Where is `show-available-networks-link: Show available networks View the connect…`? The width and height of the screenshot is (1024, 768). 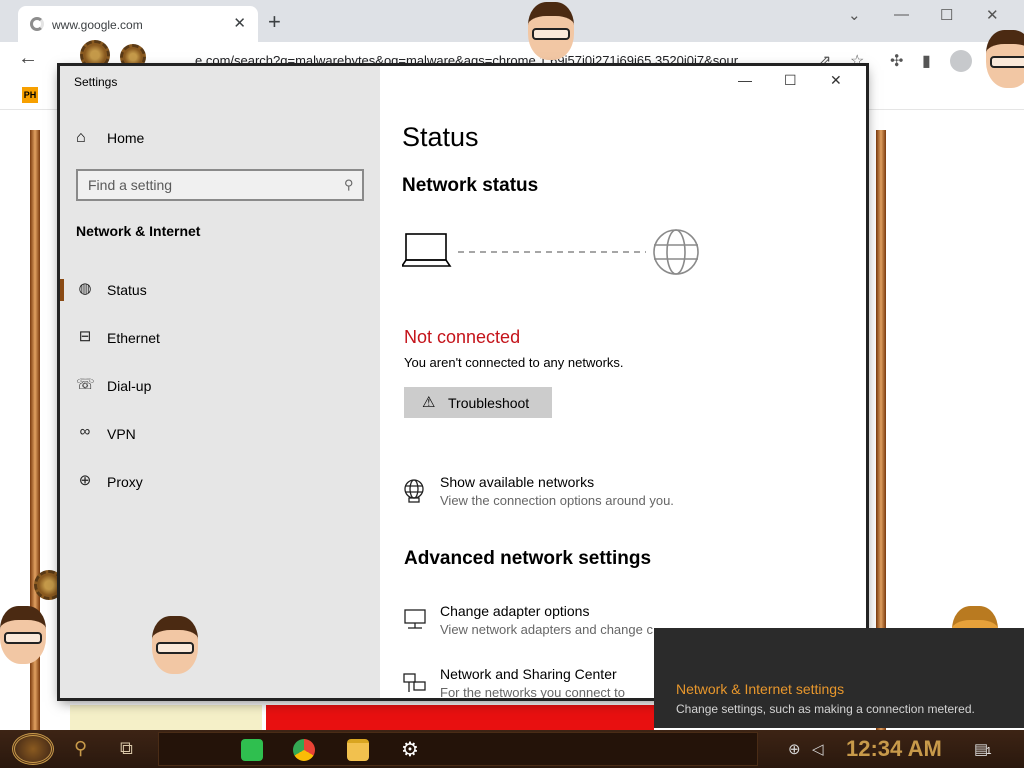
show-available-networks-link: Show available networks View the connect… is located at coordinates (622, 496).